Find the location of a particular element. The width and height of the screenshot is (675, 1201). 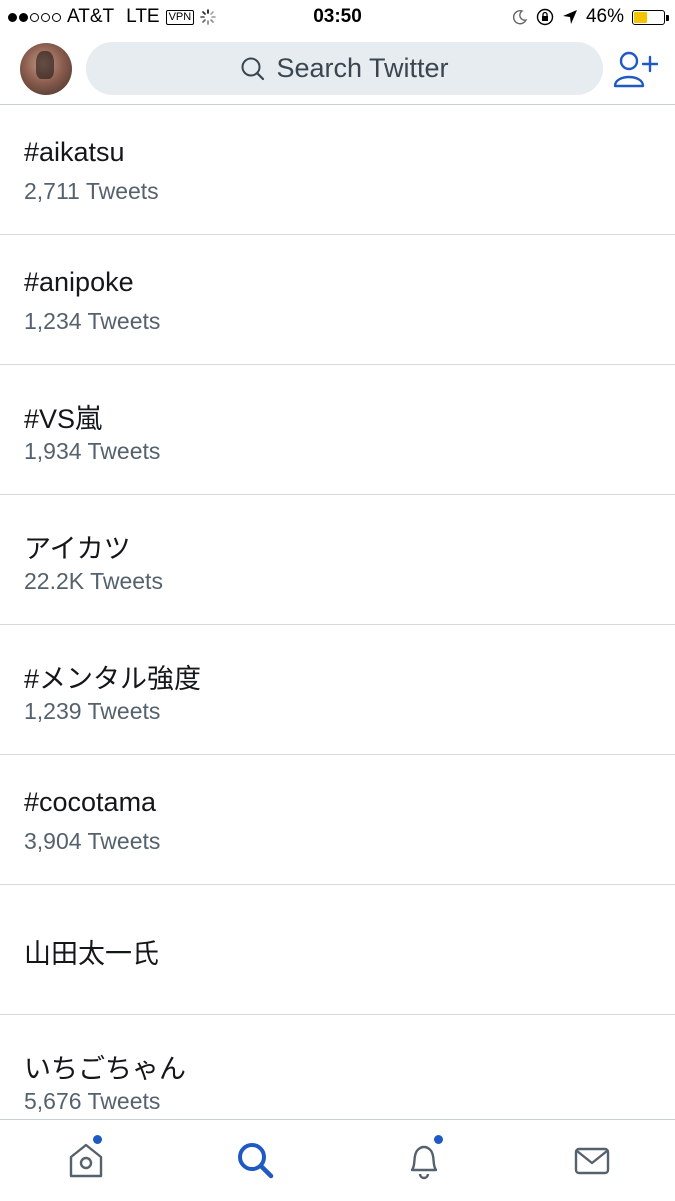

trend-name: #cocotama is located at coordinates (90, 802).